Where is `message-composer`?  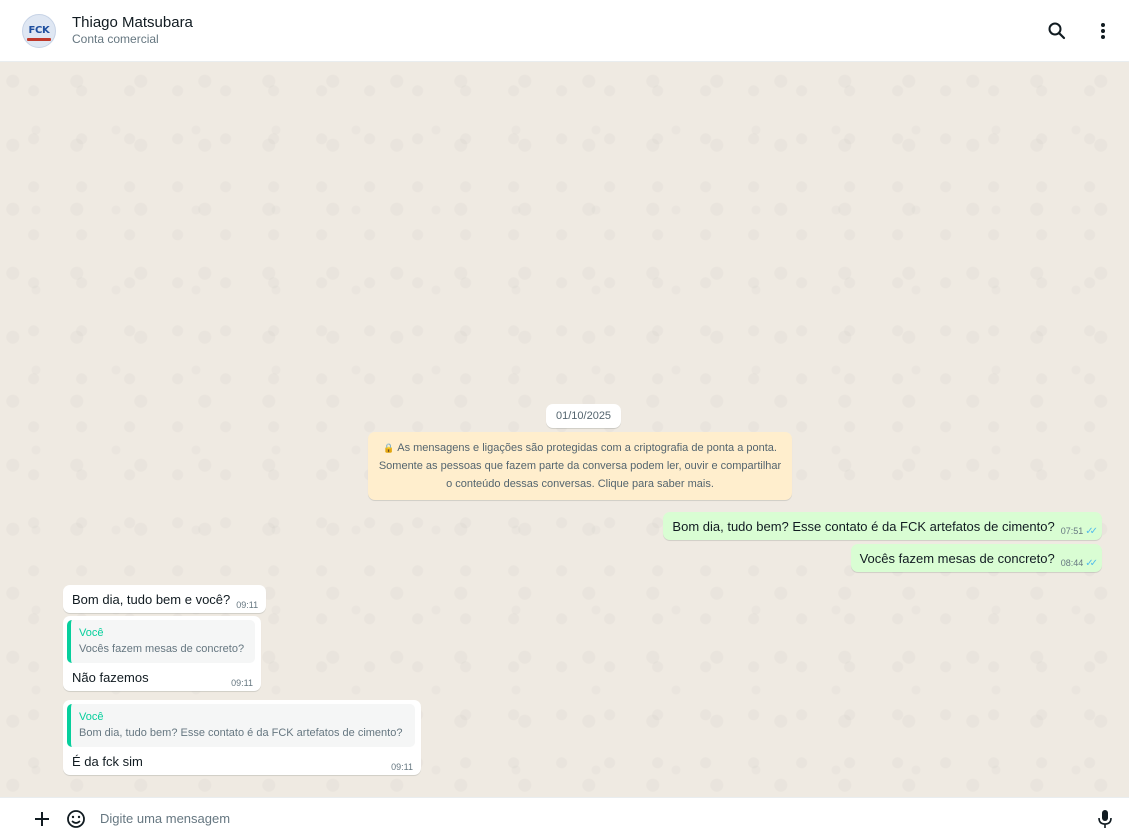
message-composer is located at coordinates (564, 818).